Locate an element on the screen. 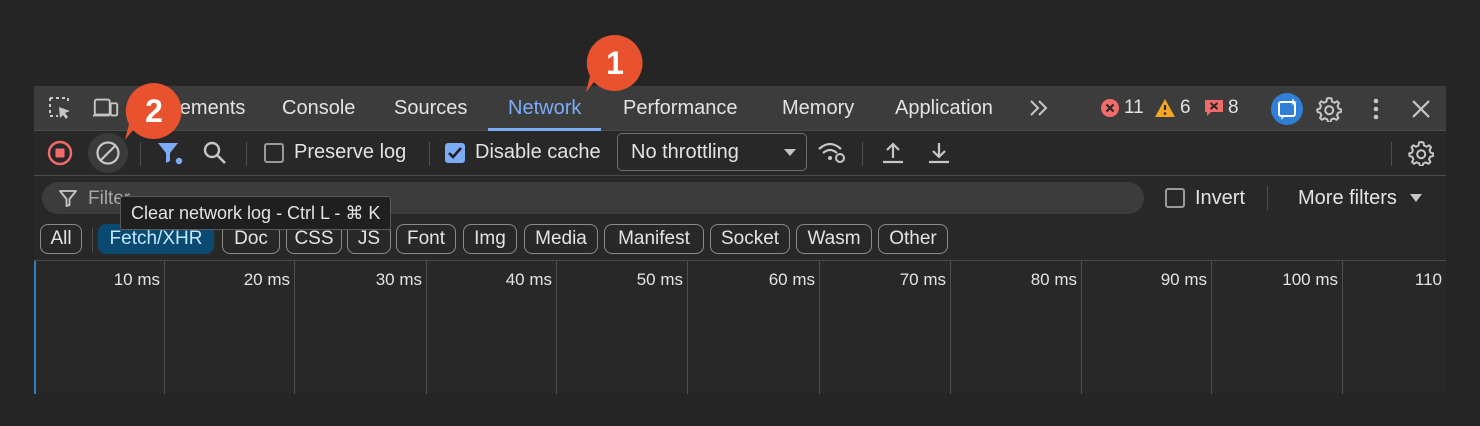 This screenshot has width=1480, height=426. warning-count: 6 is located at coordinates (1185, 107).